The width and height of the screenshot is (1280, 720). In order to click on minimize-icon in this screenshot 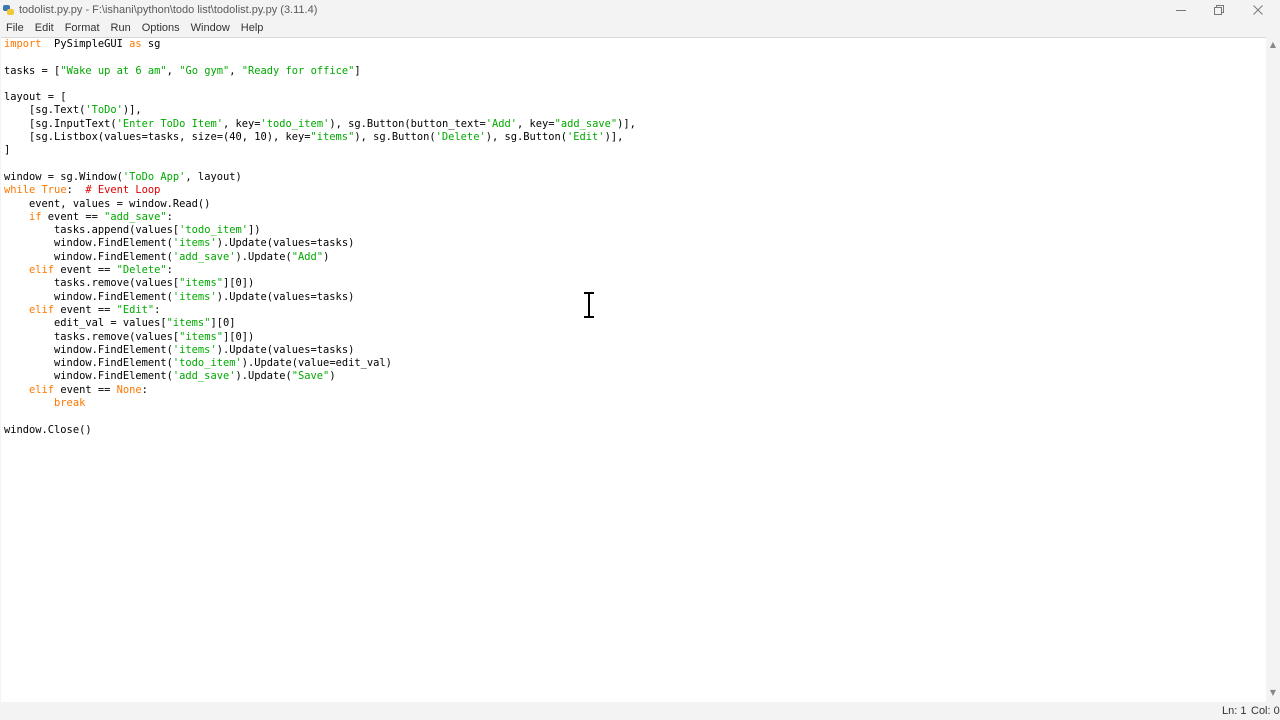, I will do `click(1181, 10)`.